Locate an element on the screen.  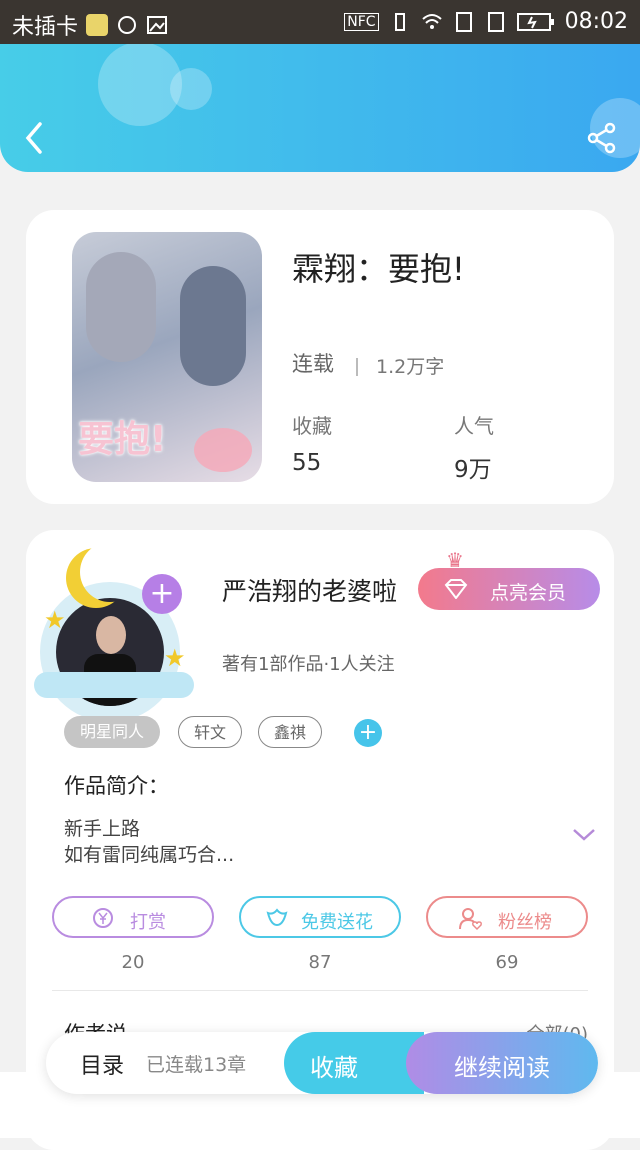
vip-button: 点亮会员 is located at coordinates (509, 589).